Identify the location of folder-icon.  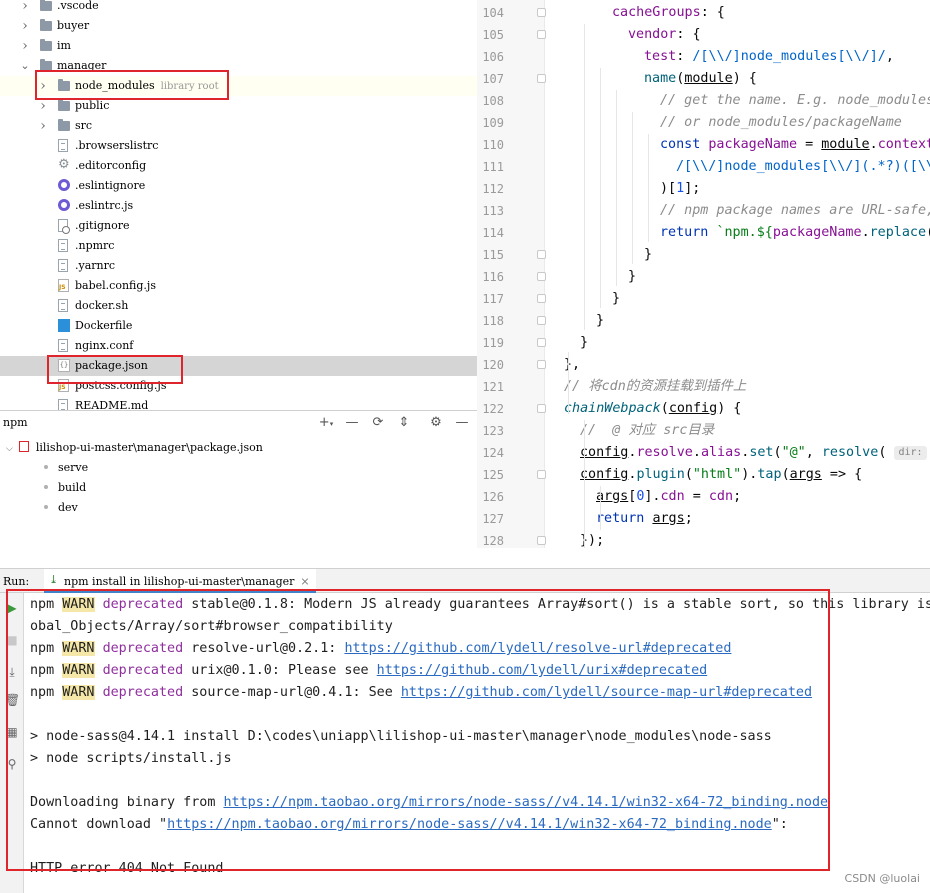
(46, 5).